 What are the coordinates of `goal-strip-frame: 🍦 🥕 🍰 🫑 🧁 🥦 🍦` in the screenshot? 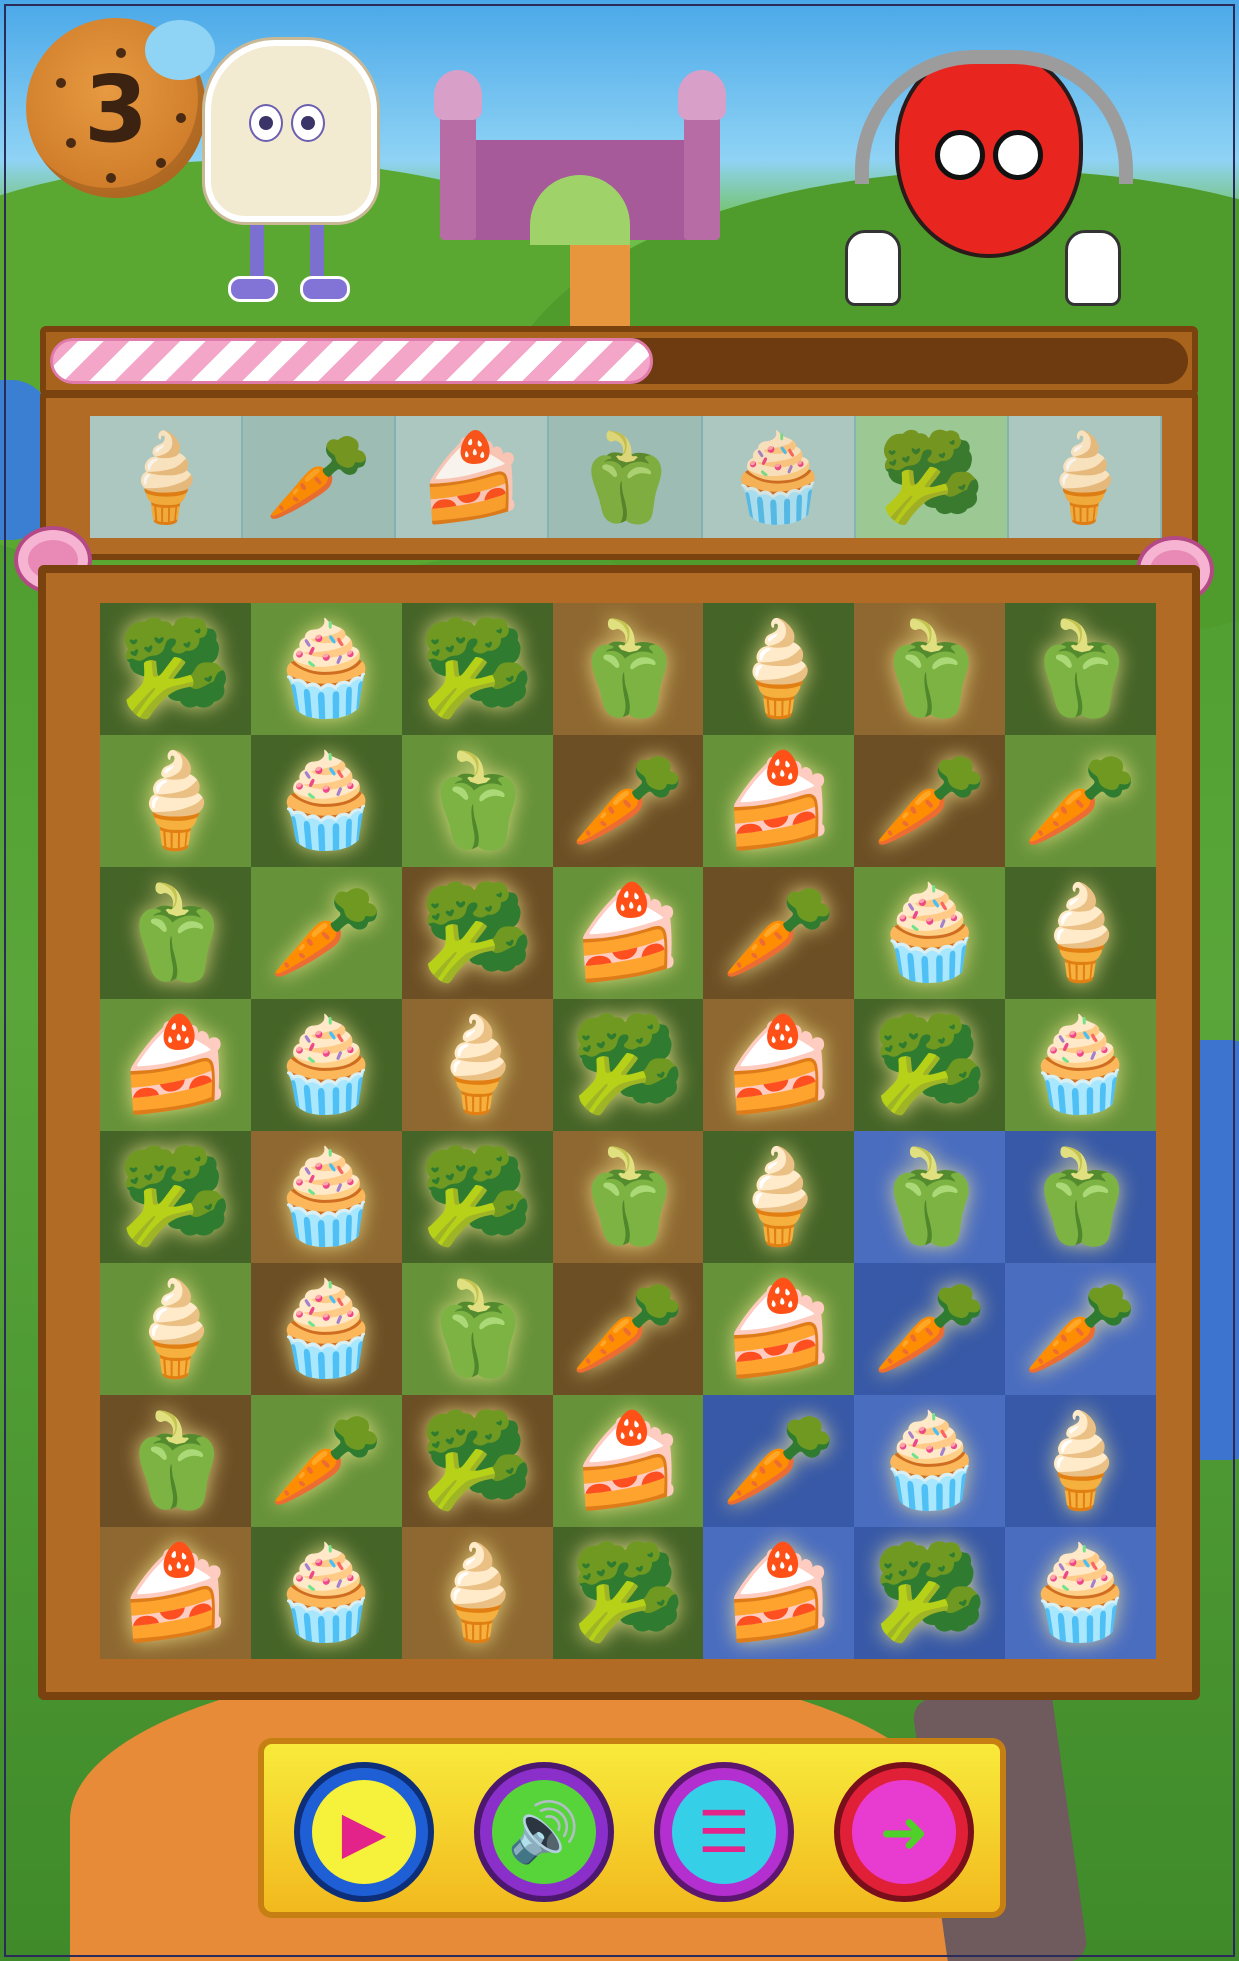 It's located at (619, 476).